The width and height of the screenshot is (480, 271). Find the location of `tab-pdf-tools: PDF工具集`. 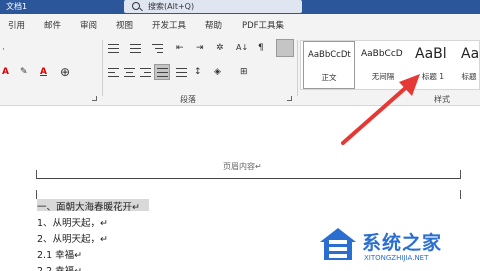

tab-pdf-tools: PDF工具集 is located at coordinates (263, 25).